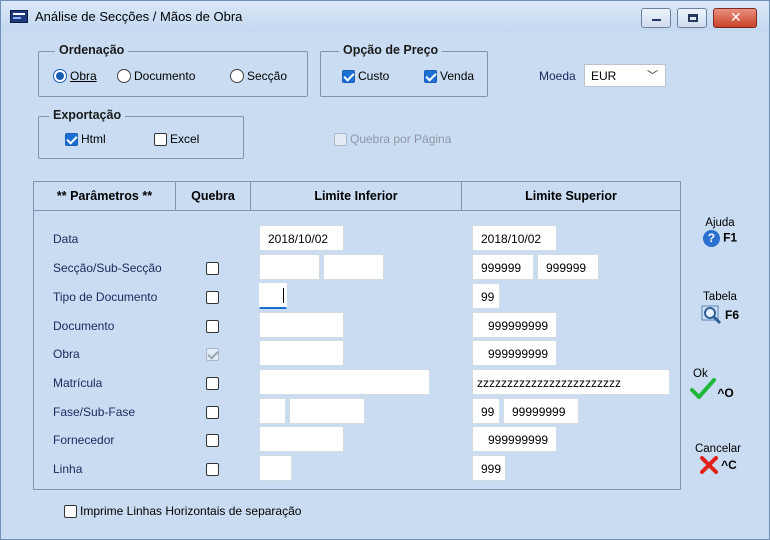  Describe the element at coordinates (301, 439) in the screenshot. I see `fornecedor-inferior-field` at that location.